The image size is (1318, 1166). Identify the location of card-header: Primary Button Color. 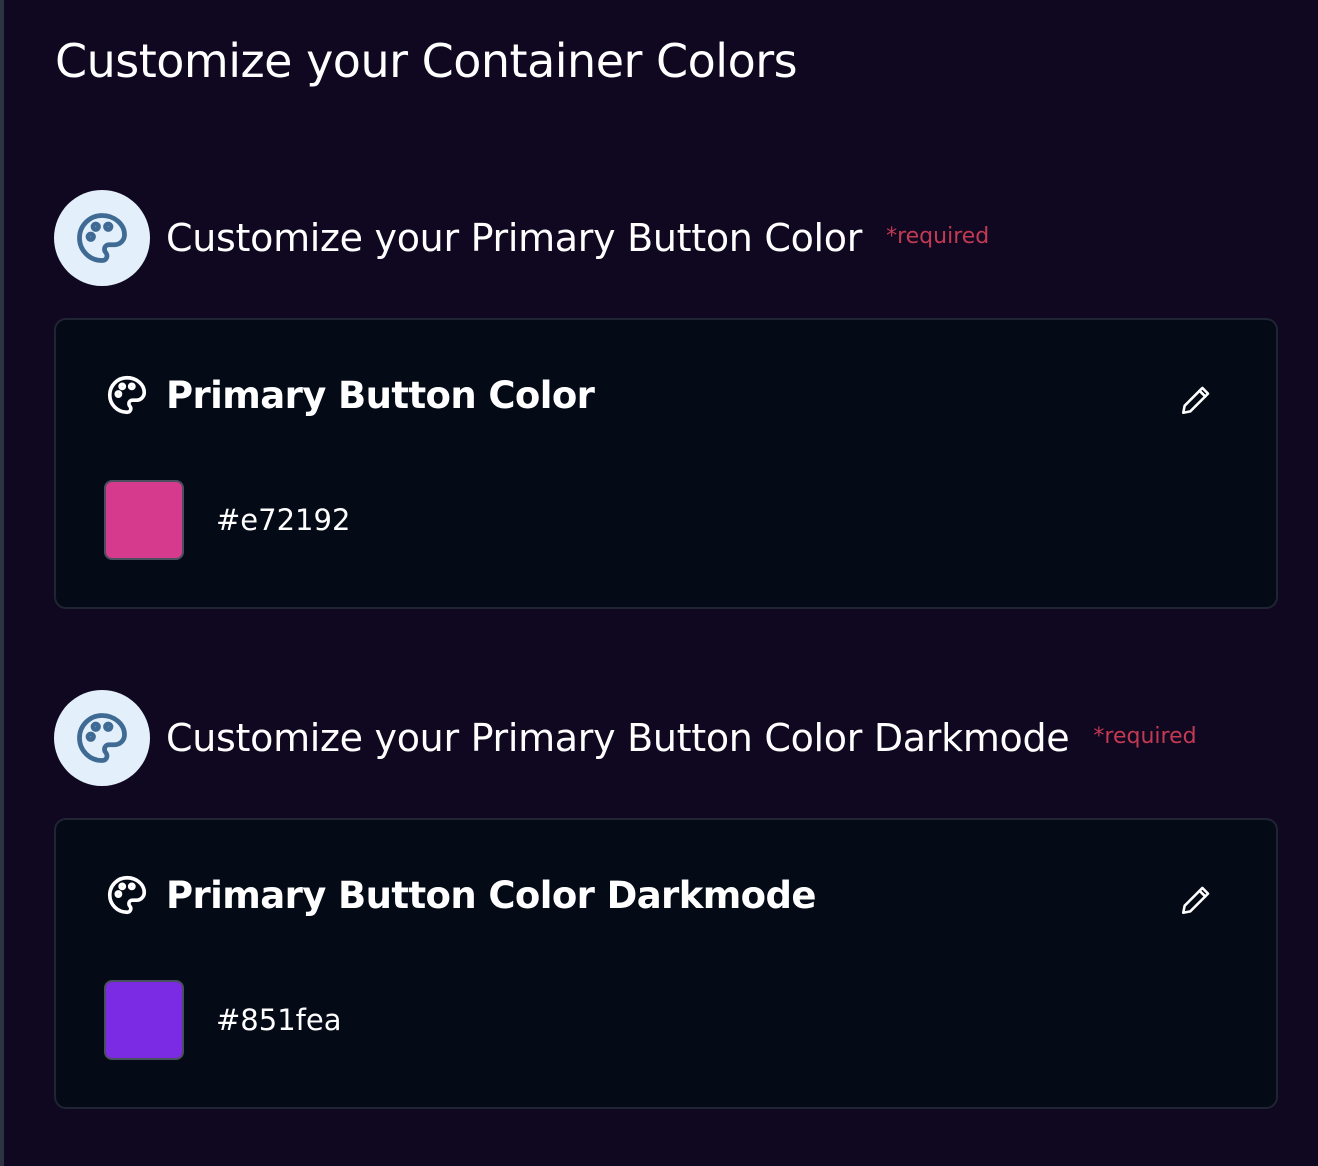
(349, 395).